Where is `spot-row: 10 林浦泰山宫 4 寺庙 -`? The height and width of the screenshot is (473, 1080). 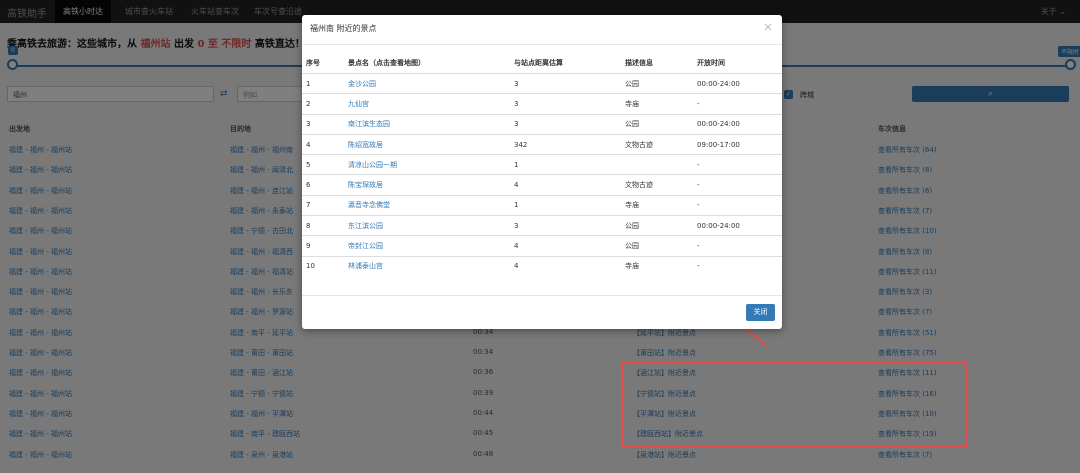
spot-row: 10 林浦泰山宫 4 寺庙 - is located at coordinates (542, 265).